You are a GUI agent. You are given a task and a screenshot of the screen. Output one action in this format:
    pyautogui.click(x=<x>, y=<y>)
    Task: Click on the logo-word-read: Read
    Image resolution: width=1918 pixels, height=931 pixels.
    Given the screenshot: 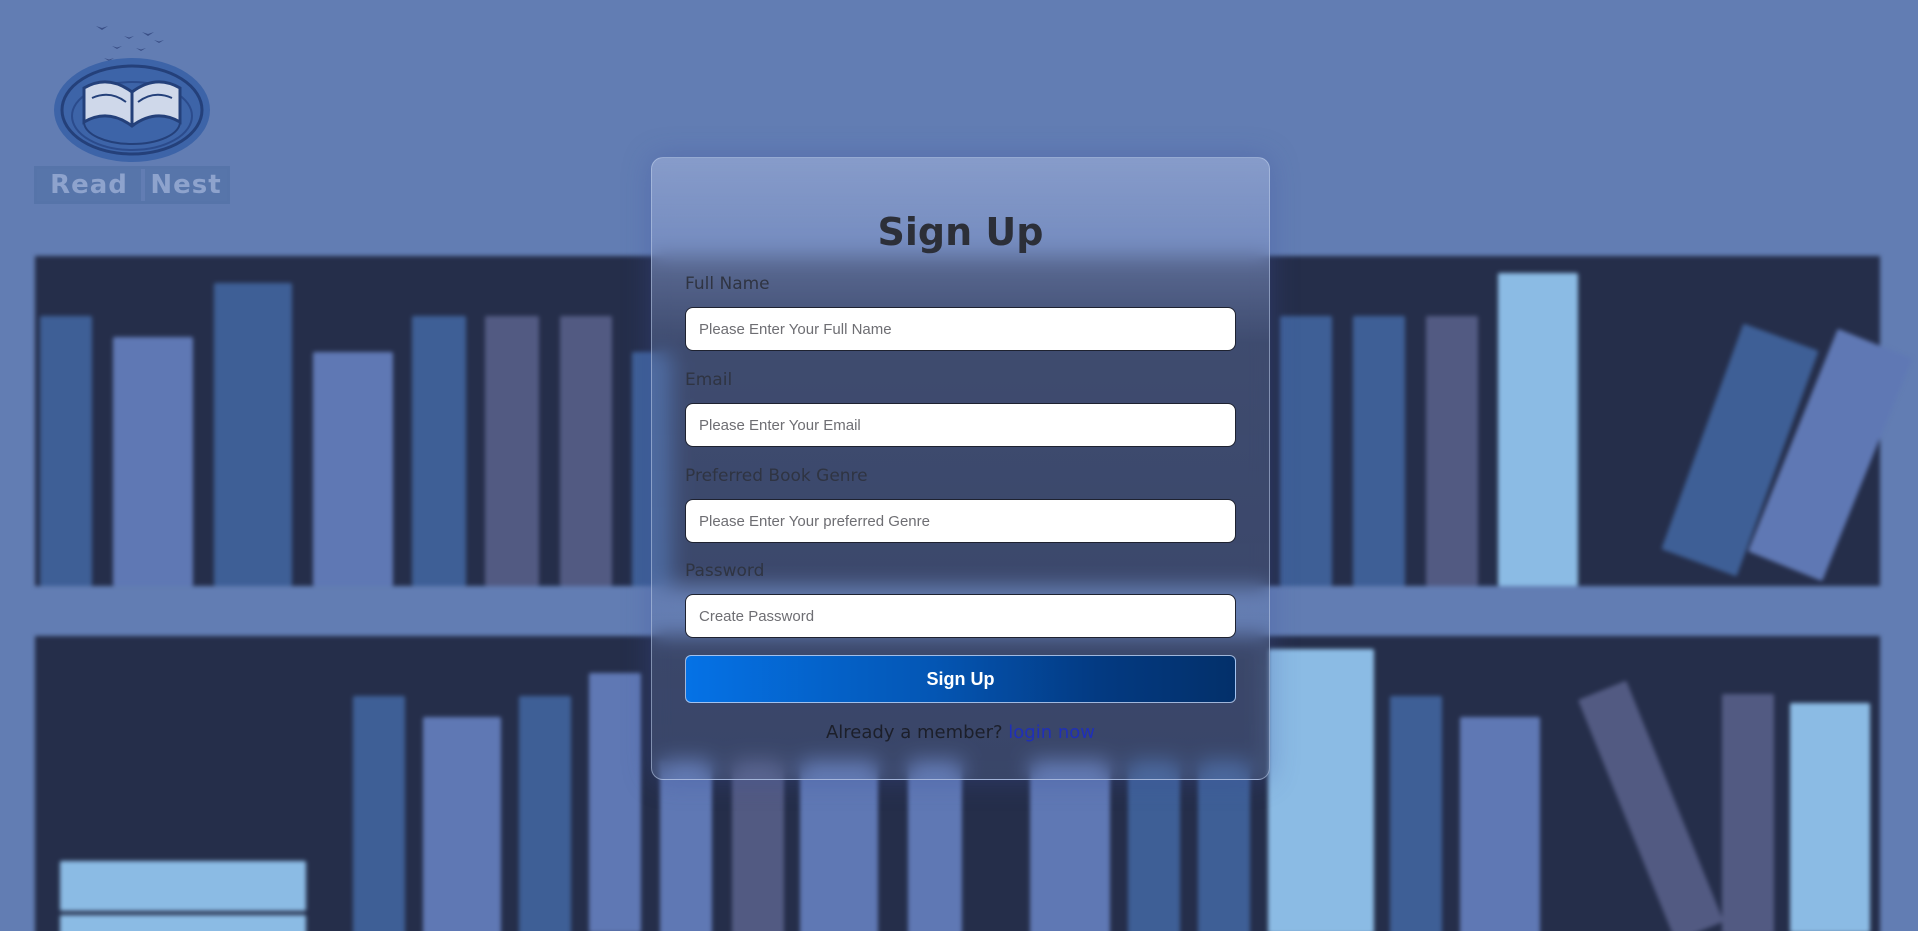 What is the action you would take?
    pyautogui.click(x=91, y=185)
    